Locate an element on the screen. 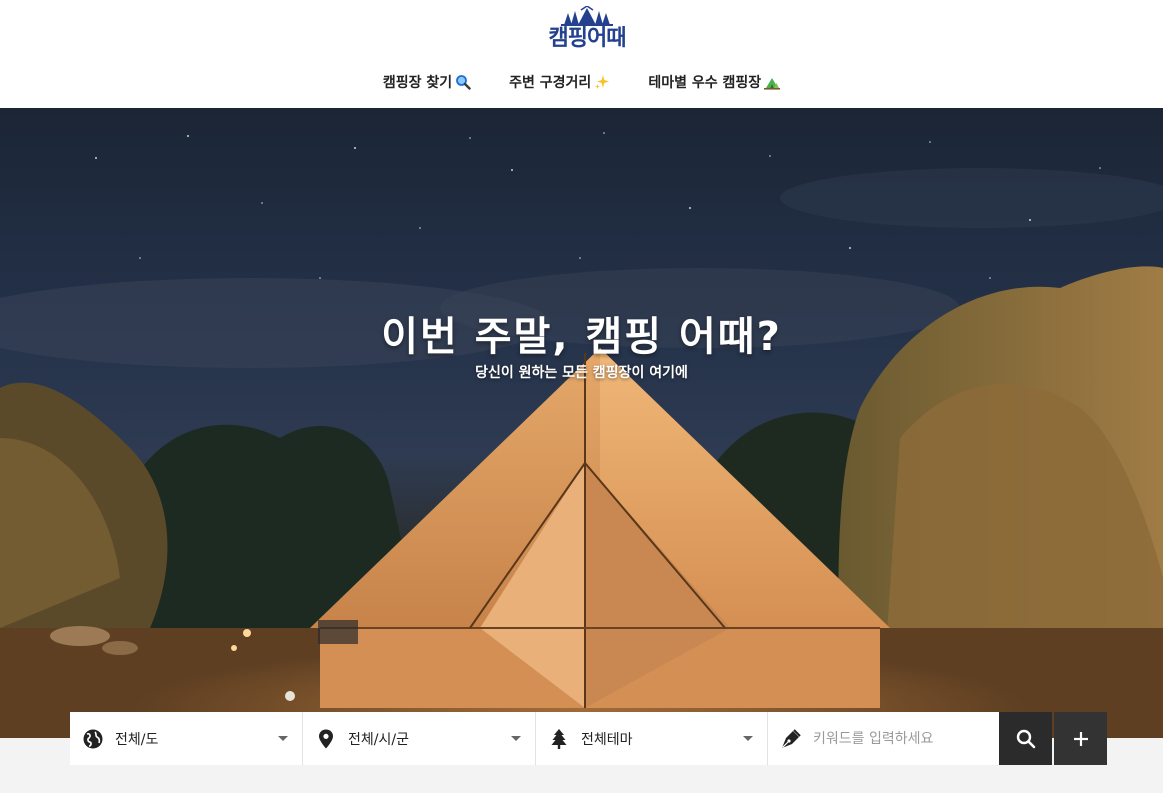 The image size is (1163, 793). search-icon is located at coordinates (1025, 738).